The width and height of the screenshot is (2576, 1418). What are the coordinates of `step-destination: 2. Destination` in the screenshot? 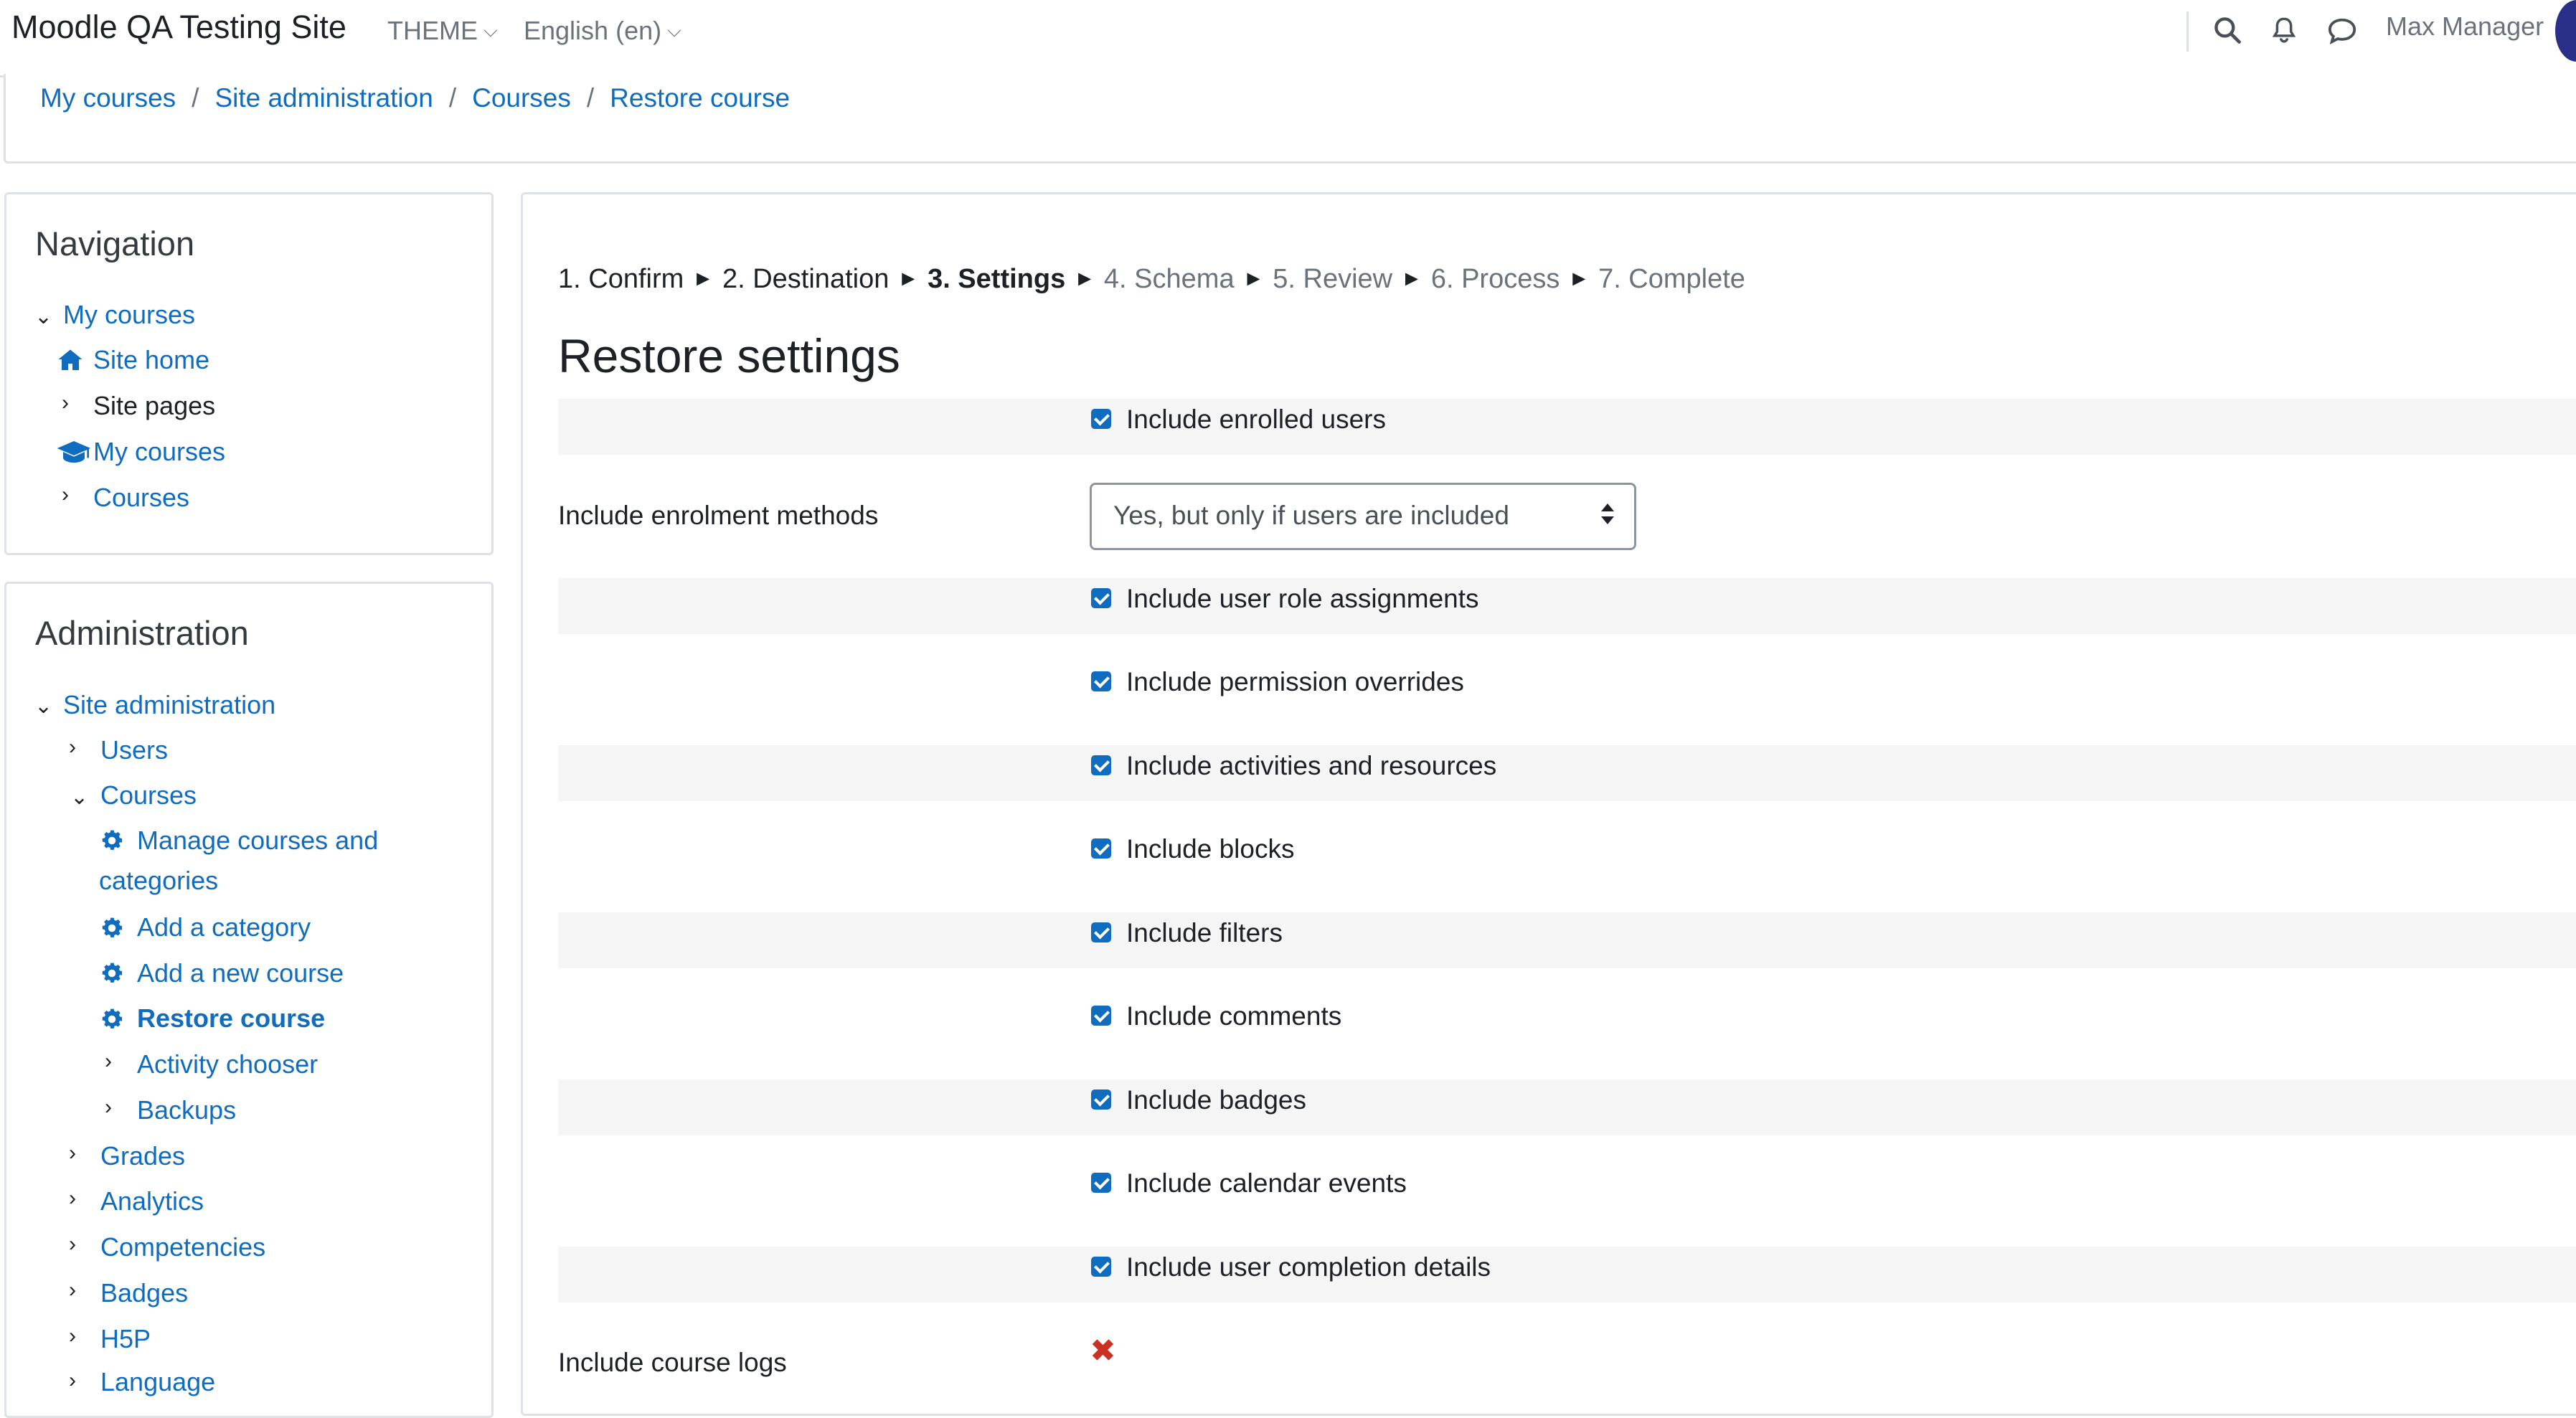 It's located at (806, 279).